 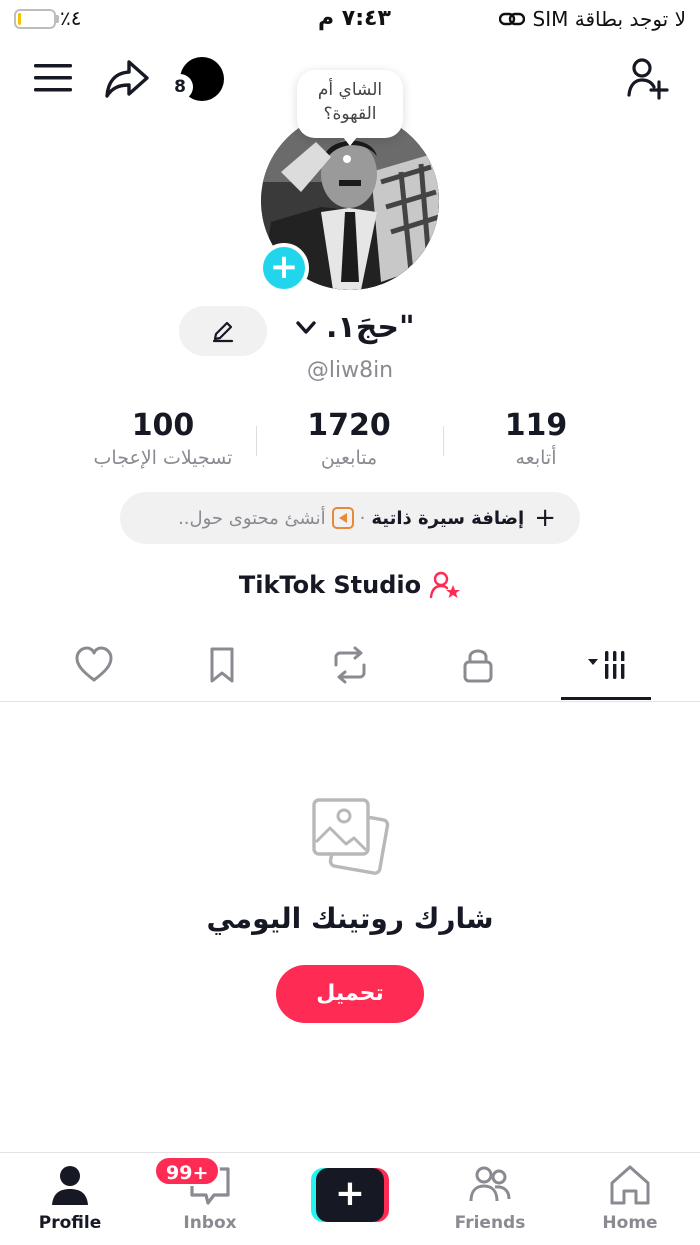 I want to click on stat-value: 119, so click(x=536, y=425).